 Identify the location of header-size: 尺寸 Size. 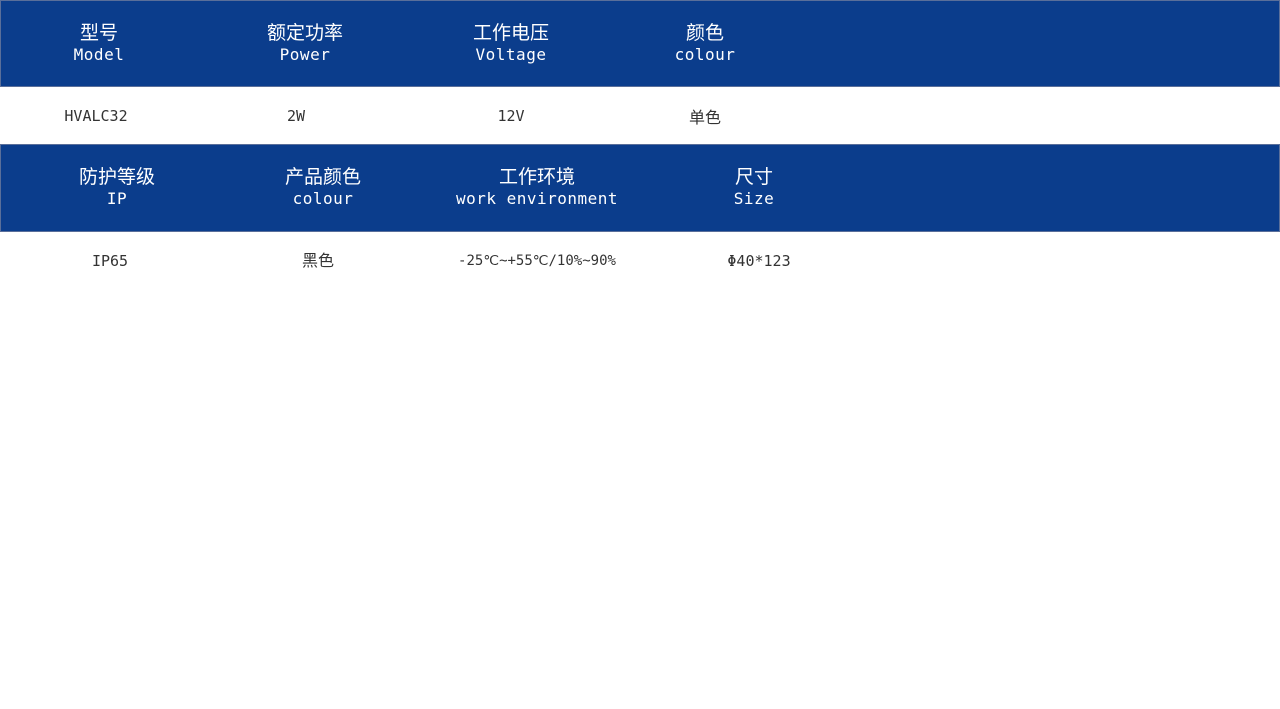
(754, 188).